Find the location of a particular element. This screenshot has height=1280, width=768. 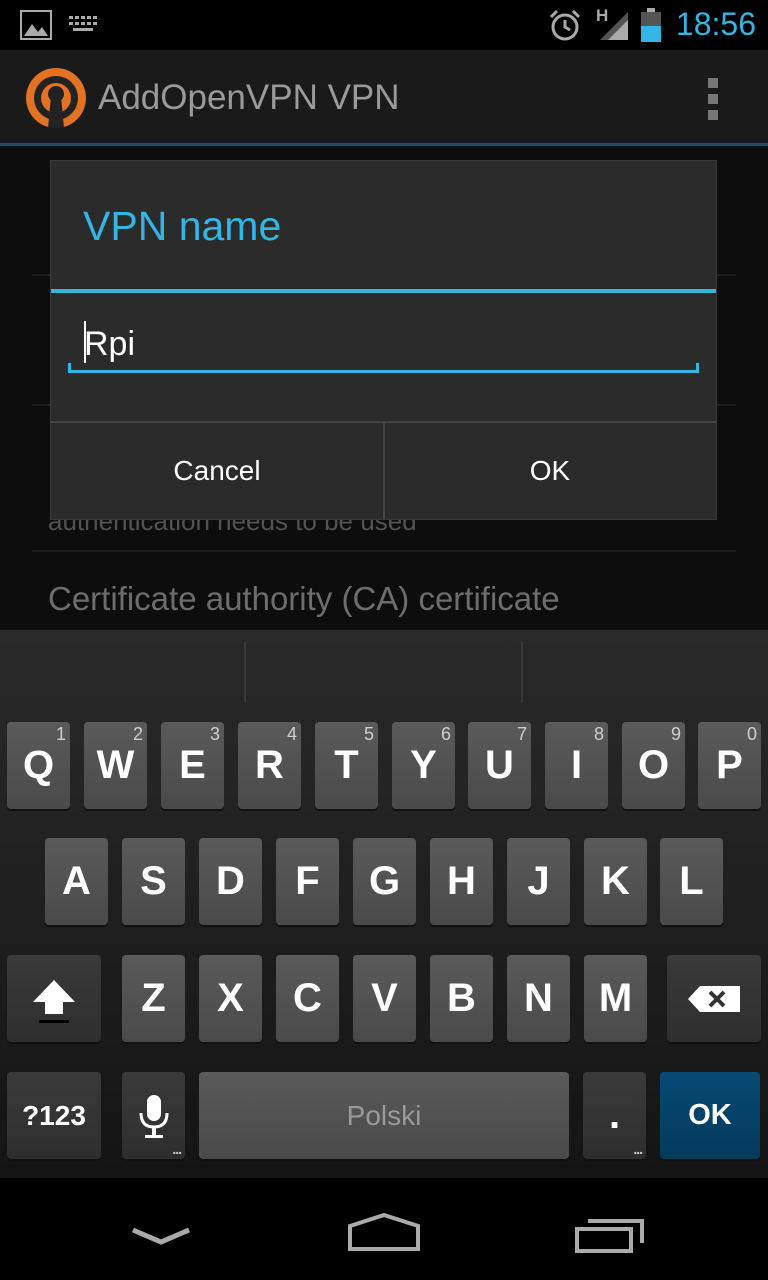

status-bar: H 18:56 is located at coordinates (384, 25).